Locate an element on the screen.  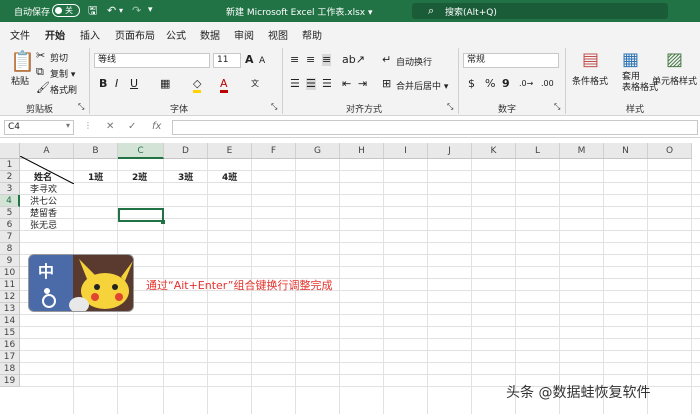
paste-icon: 📋 is located at coordinates (22, 61).